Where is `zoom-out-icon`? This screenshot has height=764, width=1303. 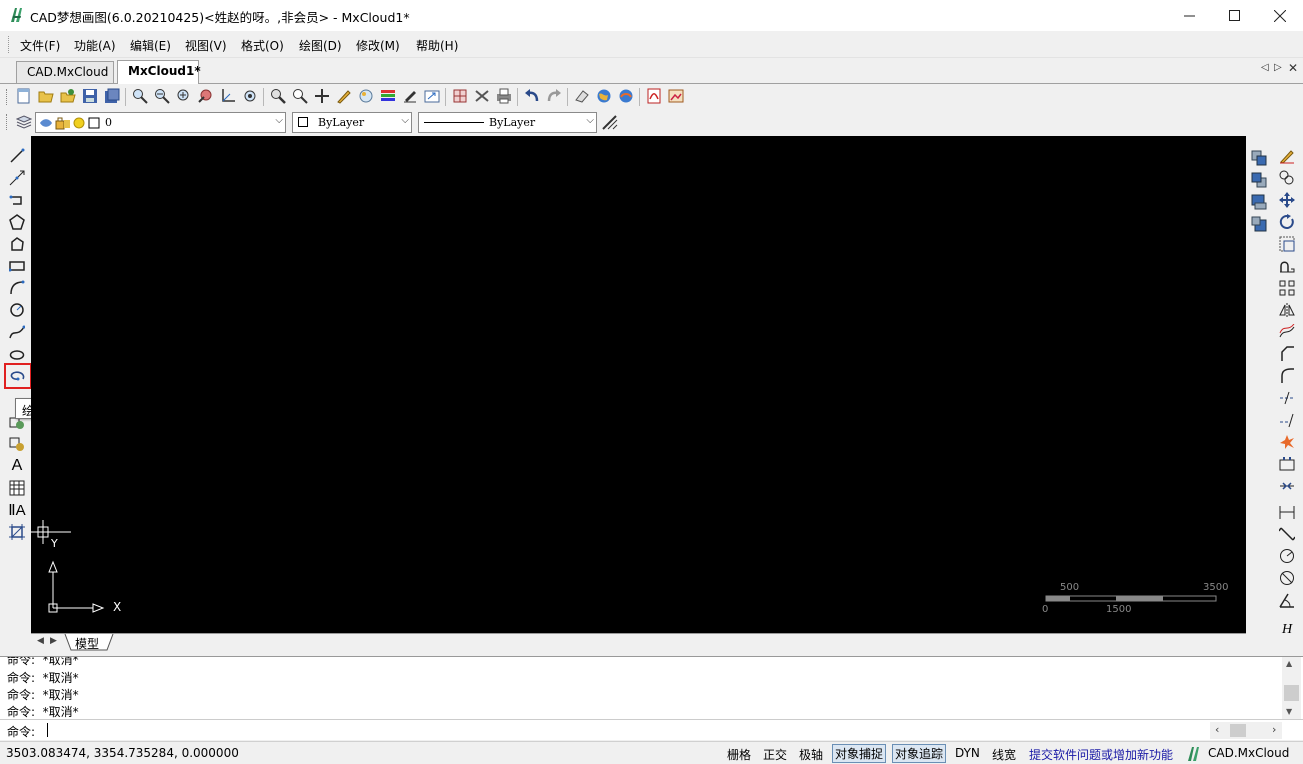
zoom-out-icon is located at coordinates (162, 96).